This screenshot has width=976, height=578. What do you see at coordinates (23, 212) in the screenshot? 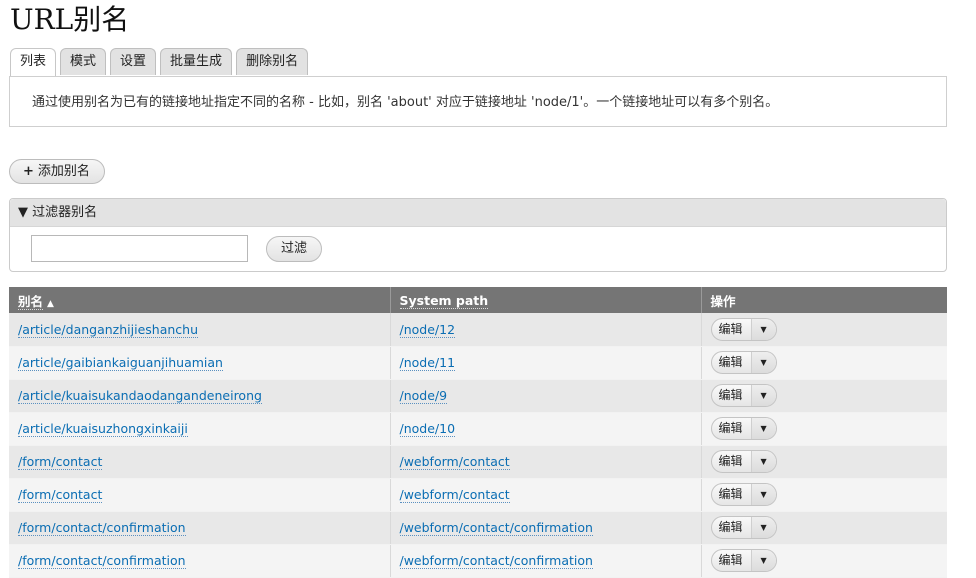
I see `triangle-down-icon: ▼` at bounding box center [23, 212].